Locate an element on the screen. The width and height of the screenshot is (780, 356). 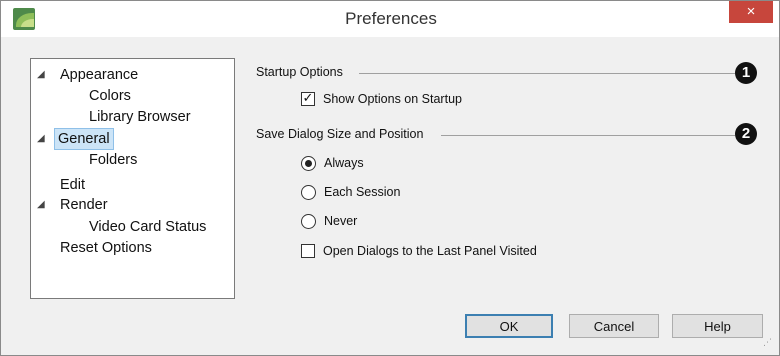
window-title: Preferences is located at coordinates (391, 18).